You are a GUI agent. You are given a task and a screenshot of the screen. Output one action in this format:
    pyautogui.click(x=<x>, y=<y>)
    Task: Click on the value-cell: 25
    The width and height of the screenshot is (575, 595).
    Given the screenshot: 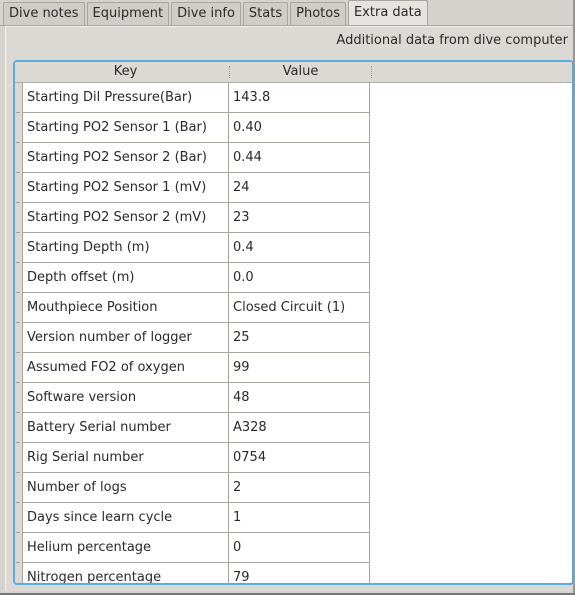 What is the action you would take?
    pyautogui.click(x=299, y=338)
    